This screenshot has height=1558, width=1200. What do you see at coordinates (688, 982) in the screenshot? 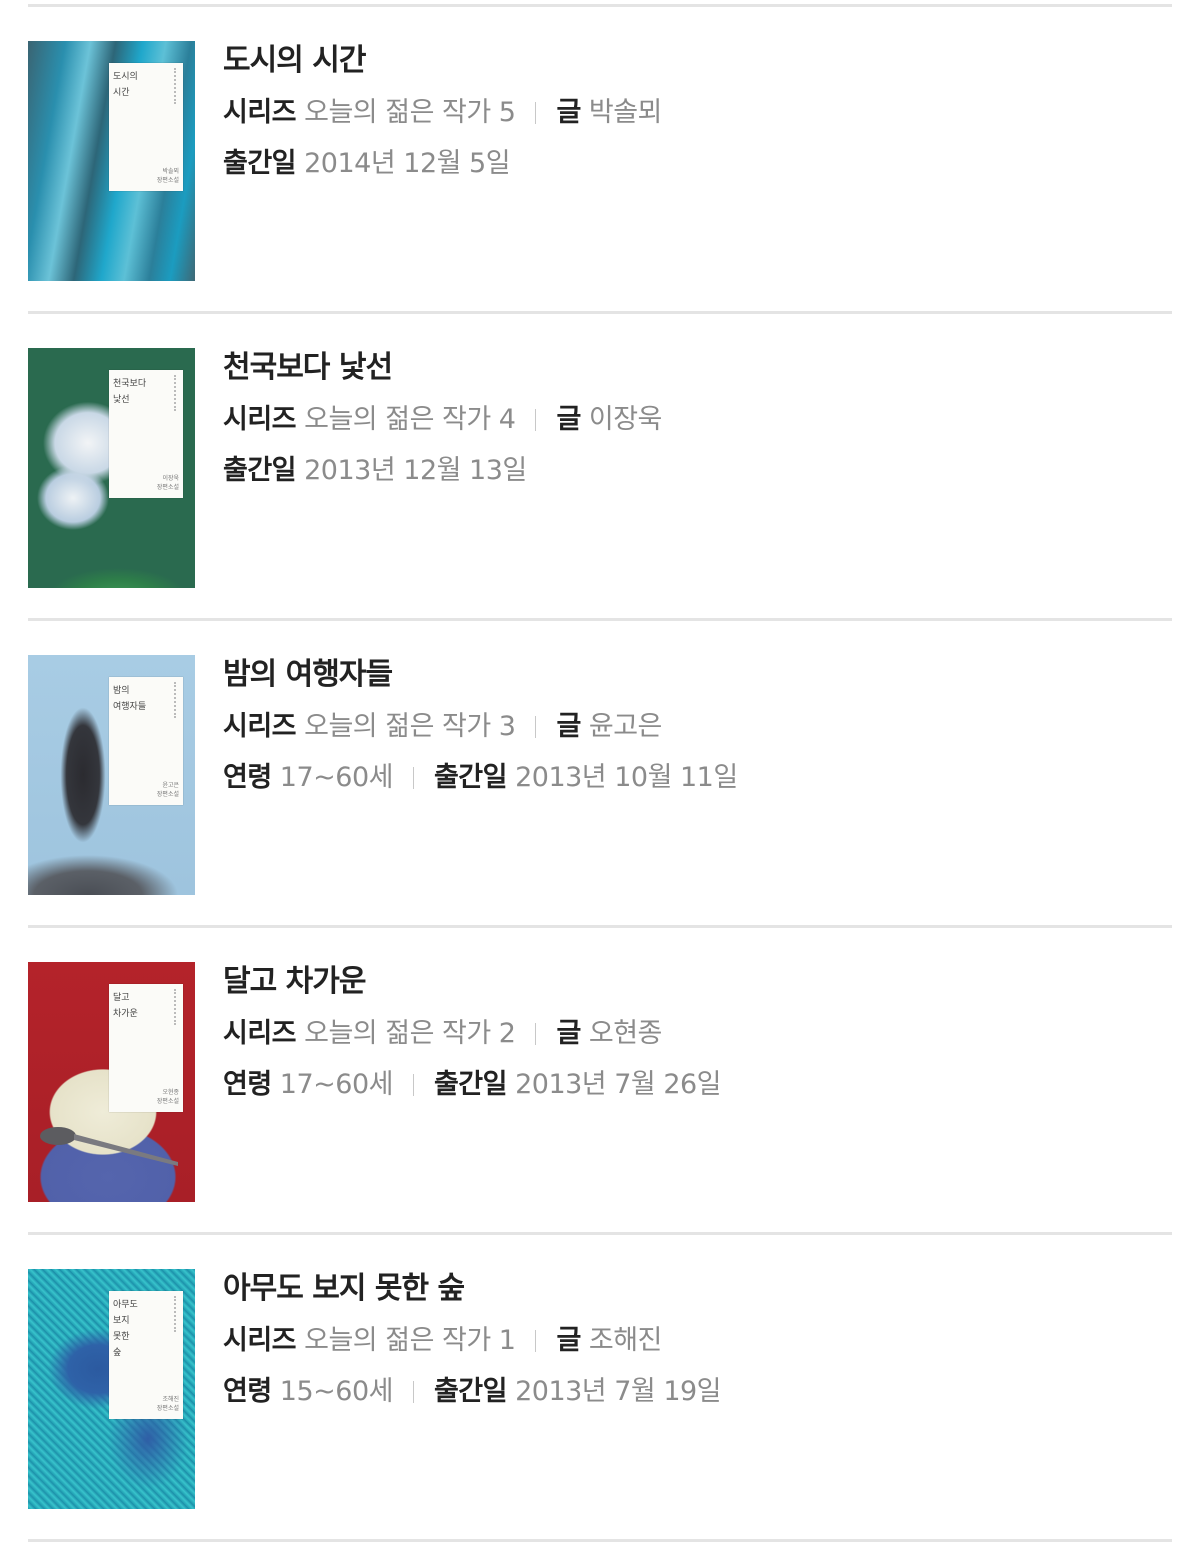
I see `book-title: 달고 차가운` at bounding box center [688, 982].